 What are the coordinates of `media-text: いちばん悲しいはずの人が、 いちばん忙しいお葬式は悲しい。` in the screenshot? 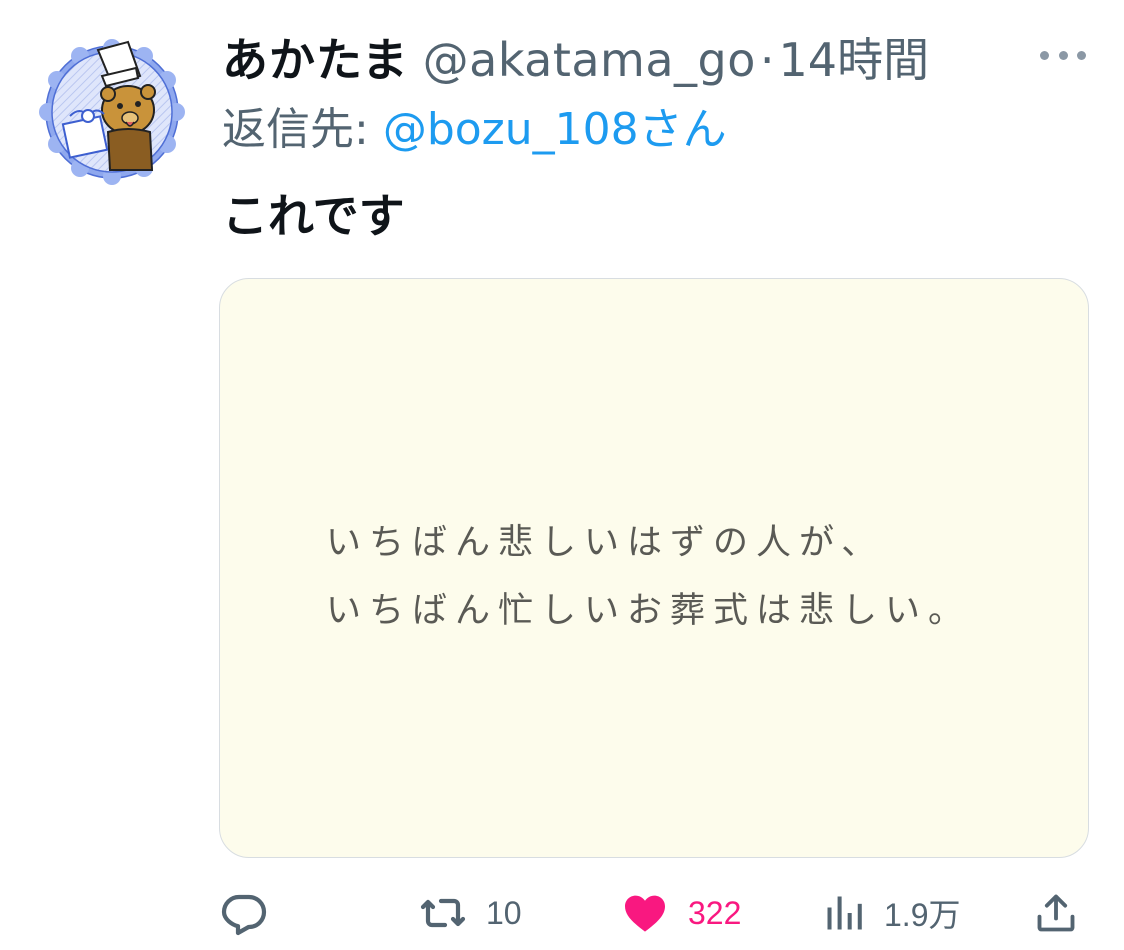 It's located at (648, 577).